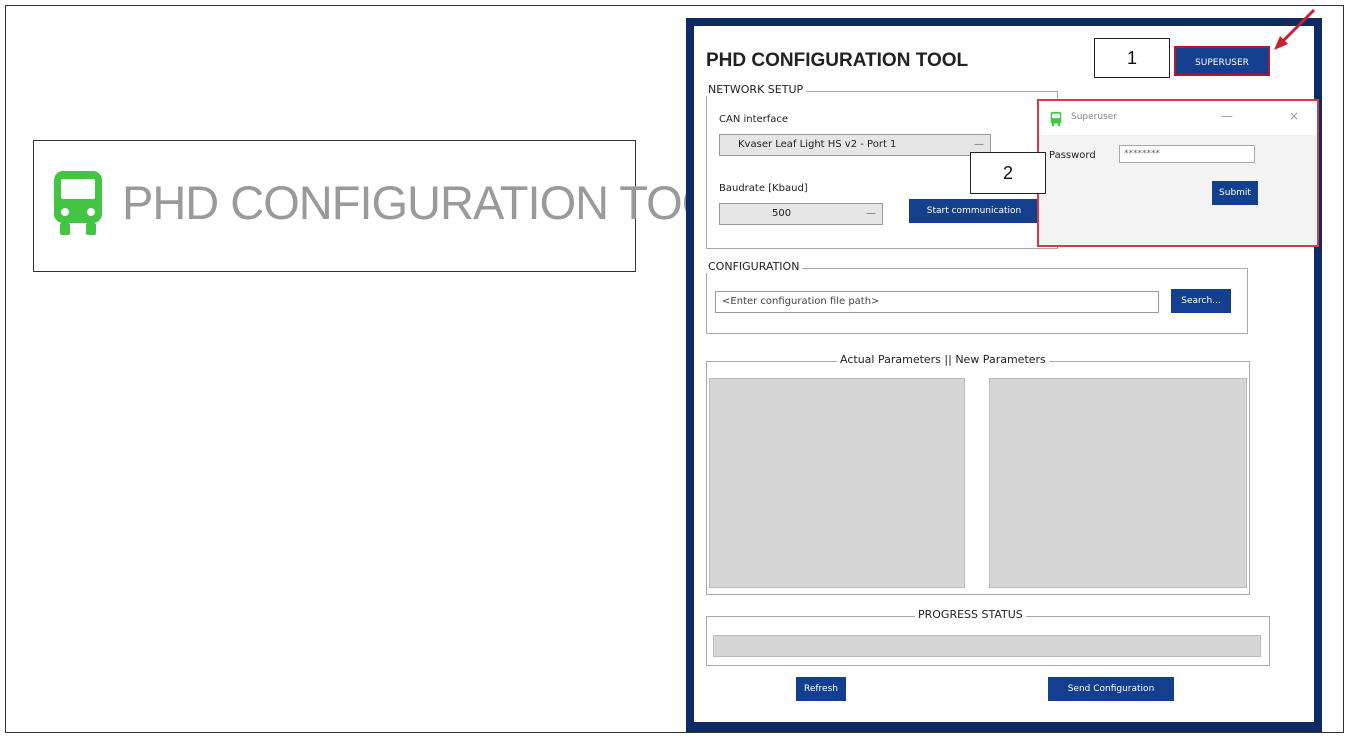  Describe the element at coordinates (970, 614) in the screenshot. I see `progress-title: PROGRESS STATUS` at that location.